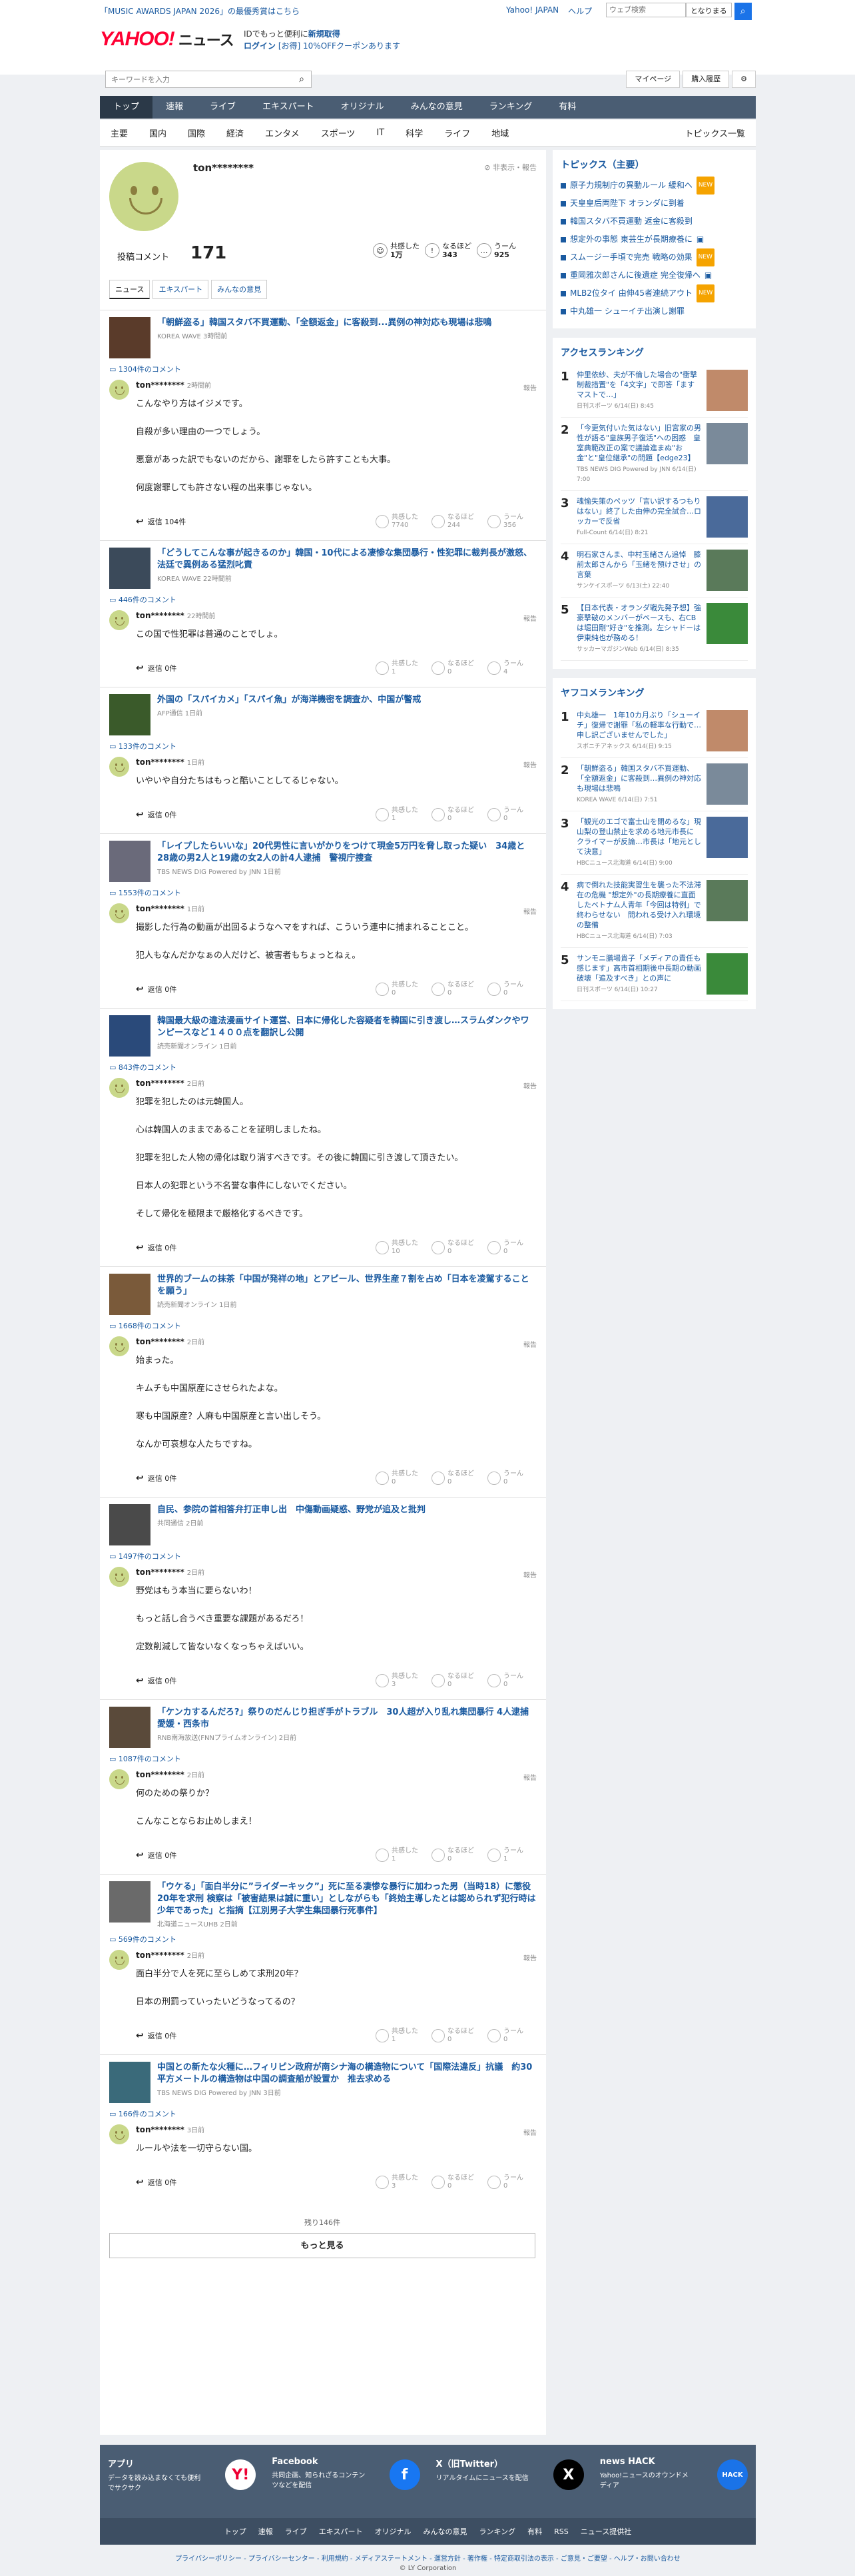  Describe the element at coordinates (180, 290) in the screenshot. I see `tab-expert: エキスパート` at that location.